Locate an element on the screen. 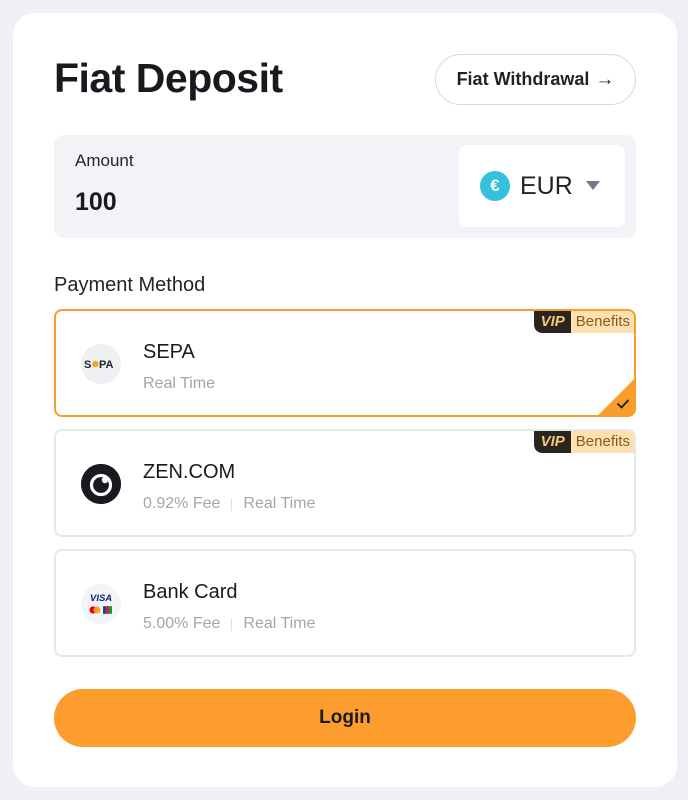  arrow-right-icon: → is located at coordinates (605, 79).